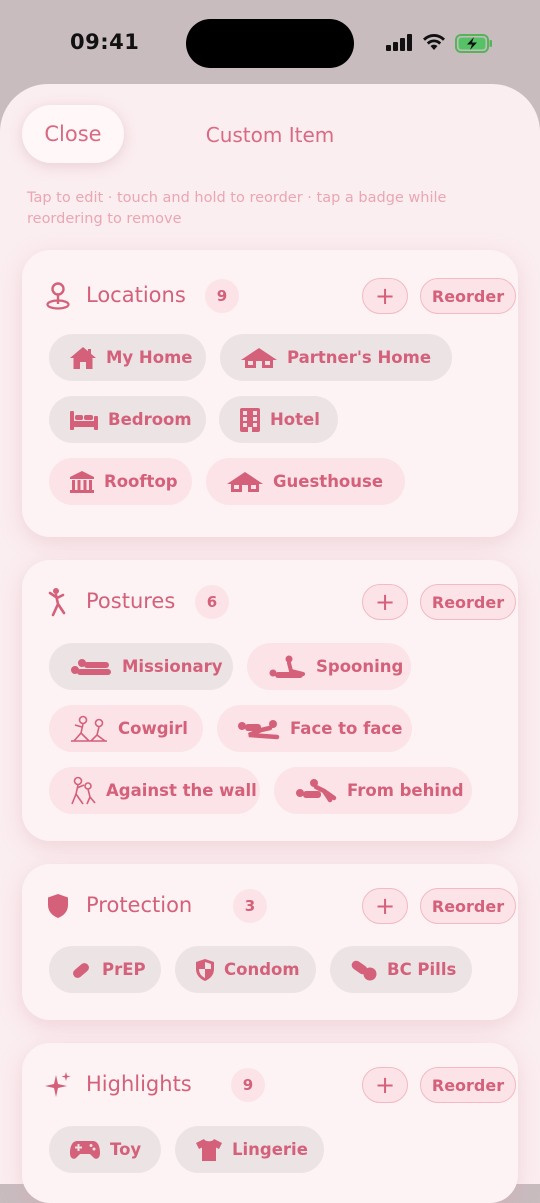 This screenshot has height=1203, width=540. I want to click on chip-label: Bedroom, so click(150, 419).